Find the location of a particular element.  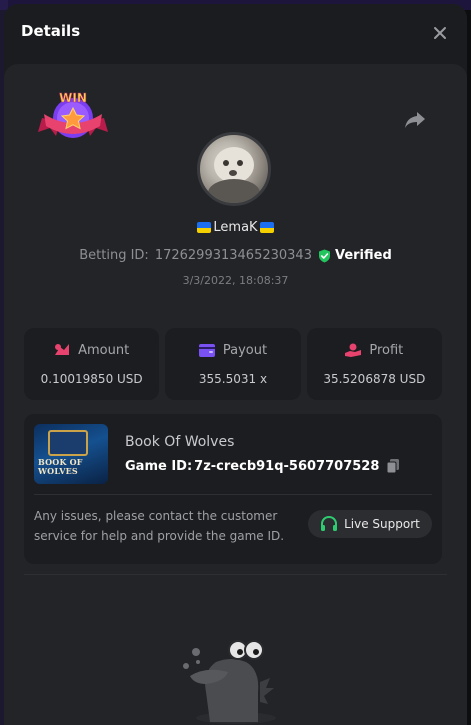

stat-label: Profit is located at coordinates (386, 350).